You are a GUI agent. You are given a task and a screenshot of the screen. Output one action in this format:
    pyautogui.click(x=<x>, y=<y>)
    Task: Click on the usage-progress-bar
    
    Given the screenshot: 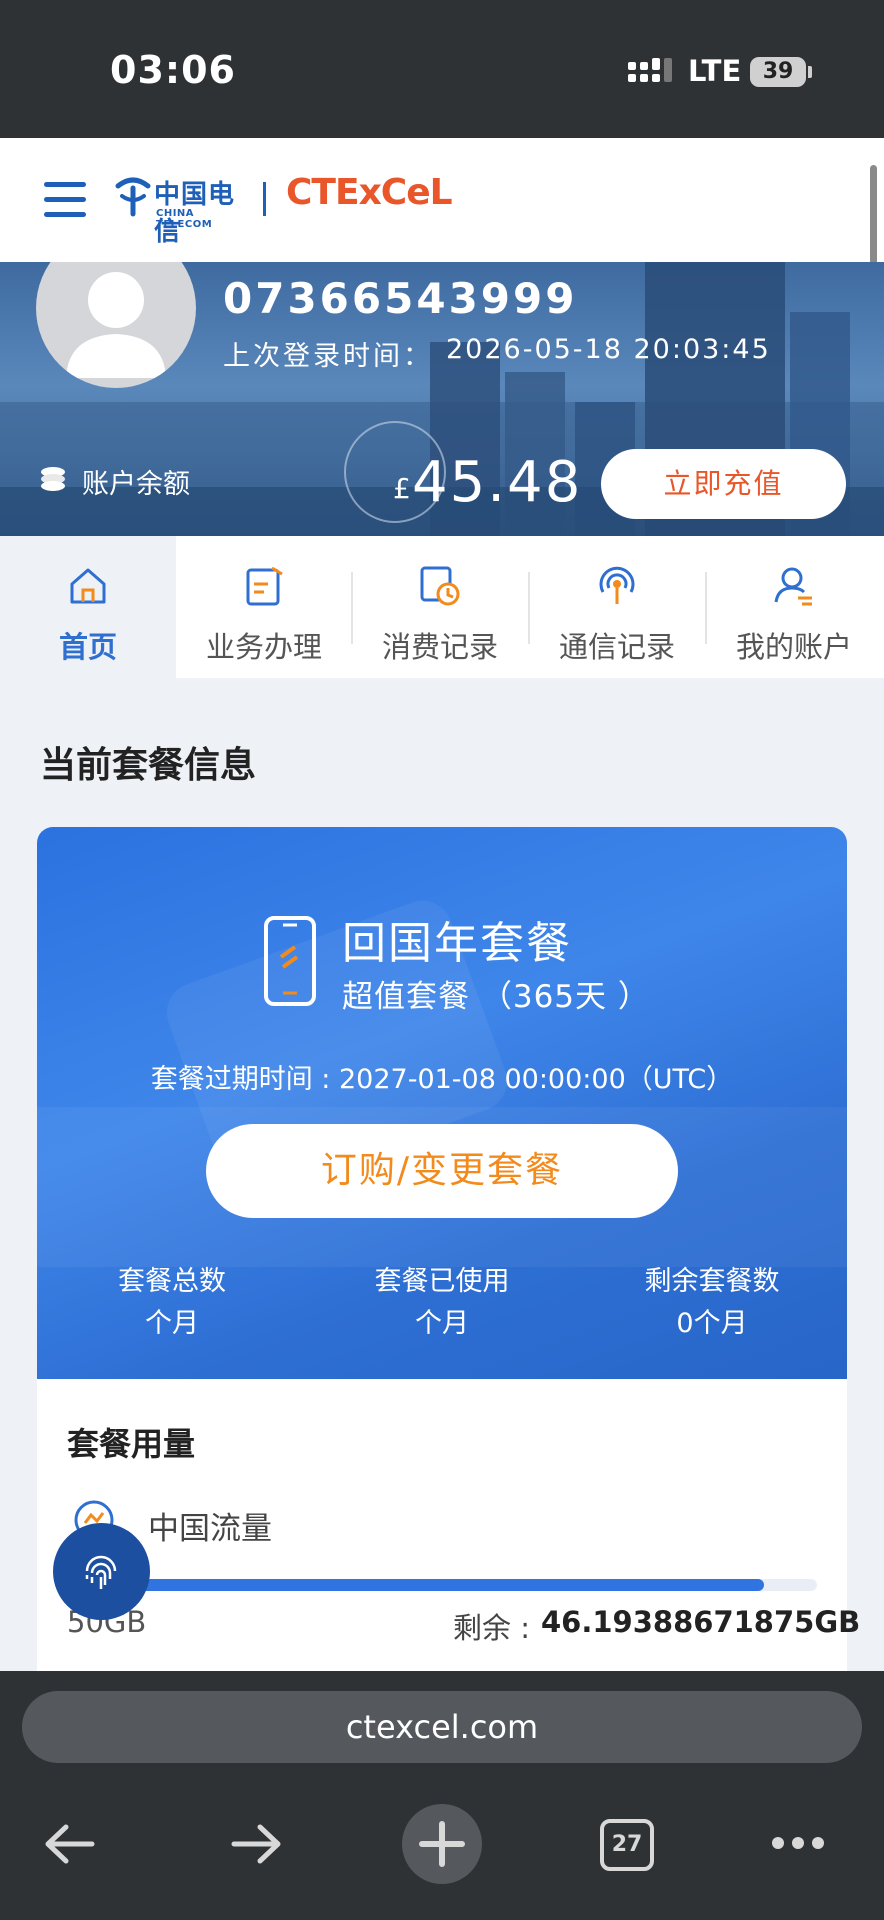 What is the action you would take?
    pyautogui.click(x=467, y=1585)
    